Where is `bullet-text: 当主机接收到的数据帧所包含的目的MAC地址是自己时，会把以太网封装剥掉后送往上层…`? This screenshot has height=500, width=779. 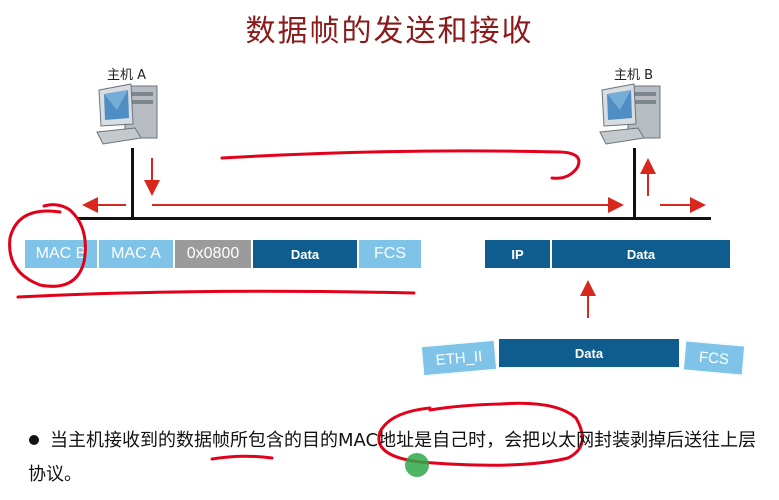 bullet-text: 当主机接收到的数据帧所包含的目的MAC地址是自己时，会把以太网封装剥掉后送往上层… is located at coordinates (392, 457).